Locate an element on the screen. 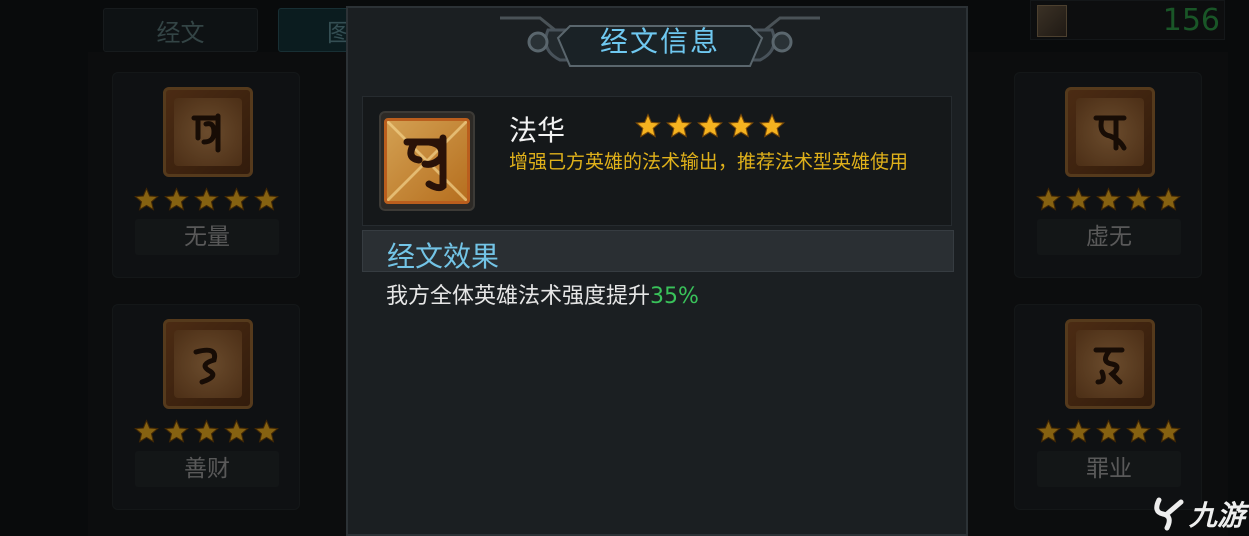 The width and height of the screenshot is (1249, 536). title-plate: 经文信息 is located at coordinates (660, 40).